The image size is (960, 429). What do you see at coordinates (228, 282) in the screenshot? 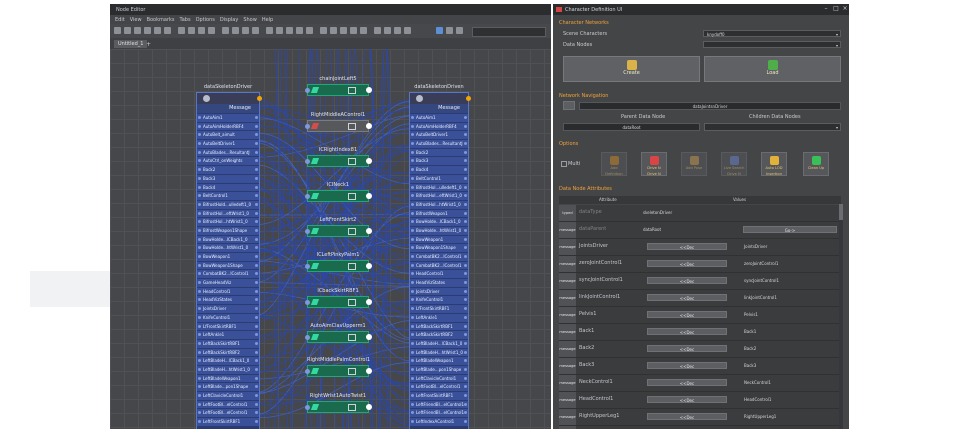
I see `node-attribute-row: GameHeadViz` at bounding box center [228, 282].